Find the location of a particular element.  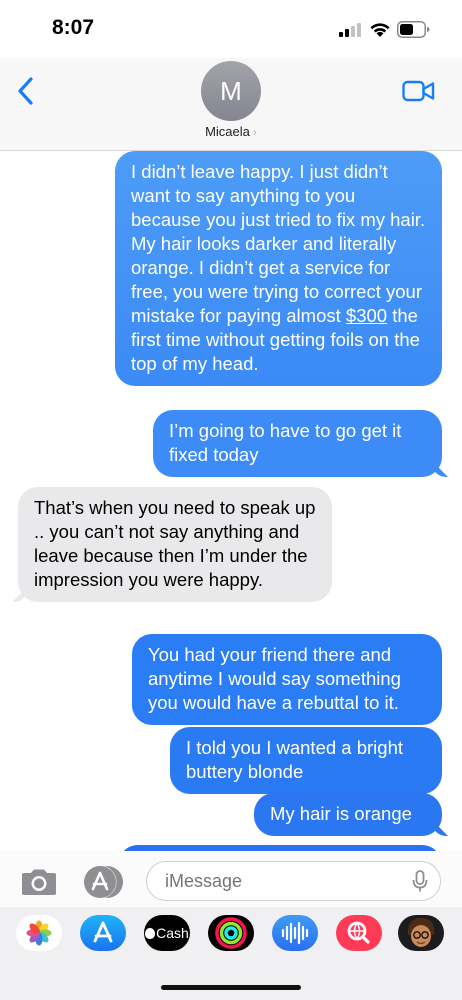

contact-name: Micaela is located at coordinates (227, 131).